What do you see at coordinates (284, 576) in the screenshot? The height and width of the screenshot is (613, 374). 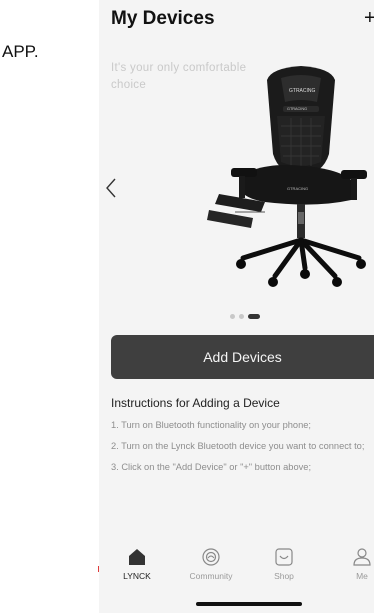 I see `tab-label: Shop` at bounding box center [284, 576].